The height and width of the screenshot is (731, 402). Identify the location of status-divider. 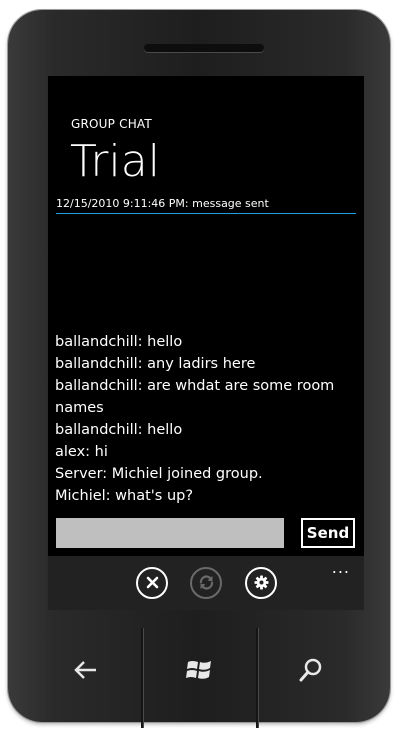
(206, 213).